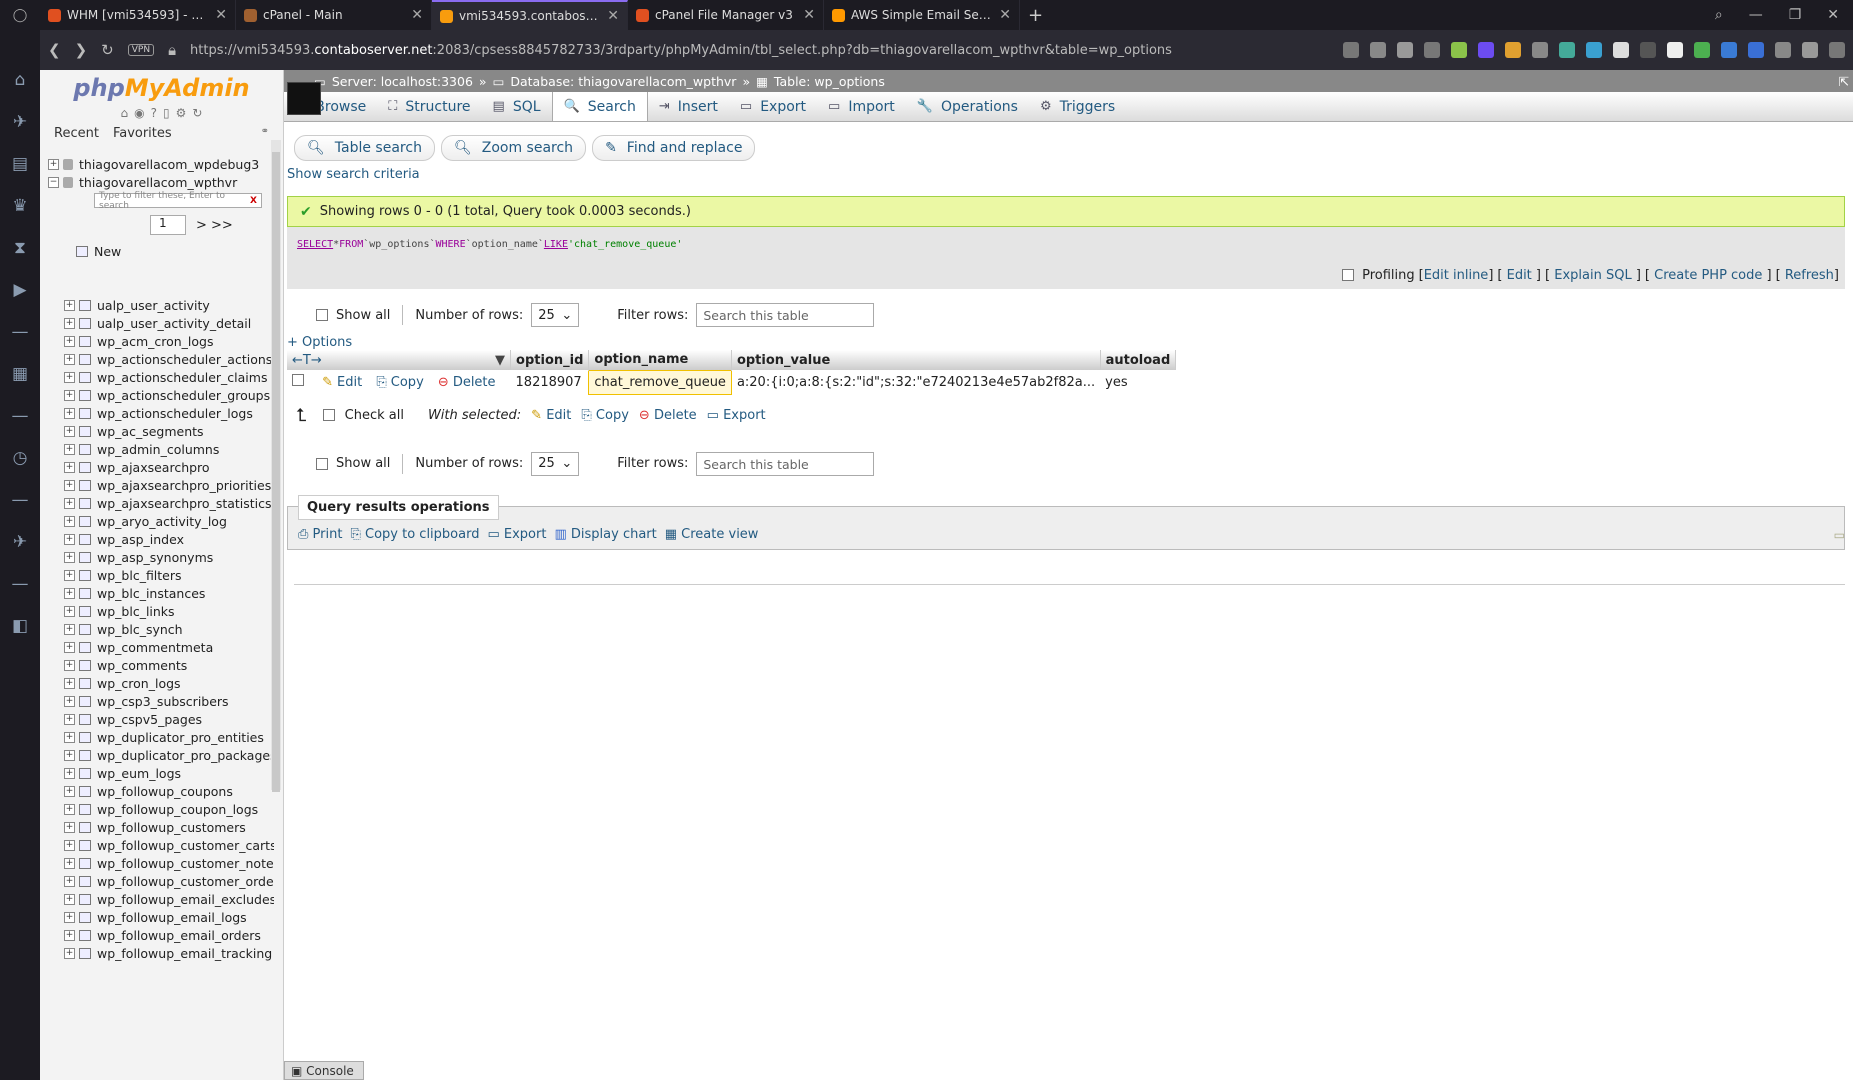  What do you see at coordinates (20, 542) in the screenshot?
I see `messenger-icon: ✈` at bounding box center [20, 542].